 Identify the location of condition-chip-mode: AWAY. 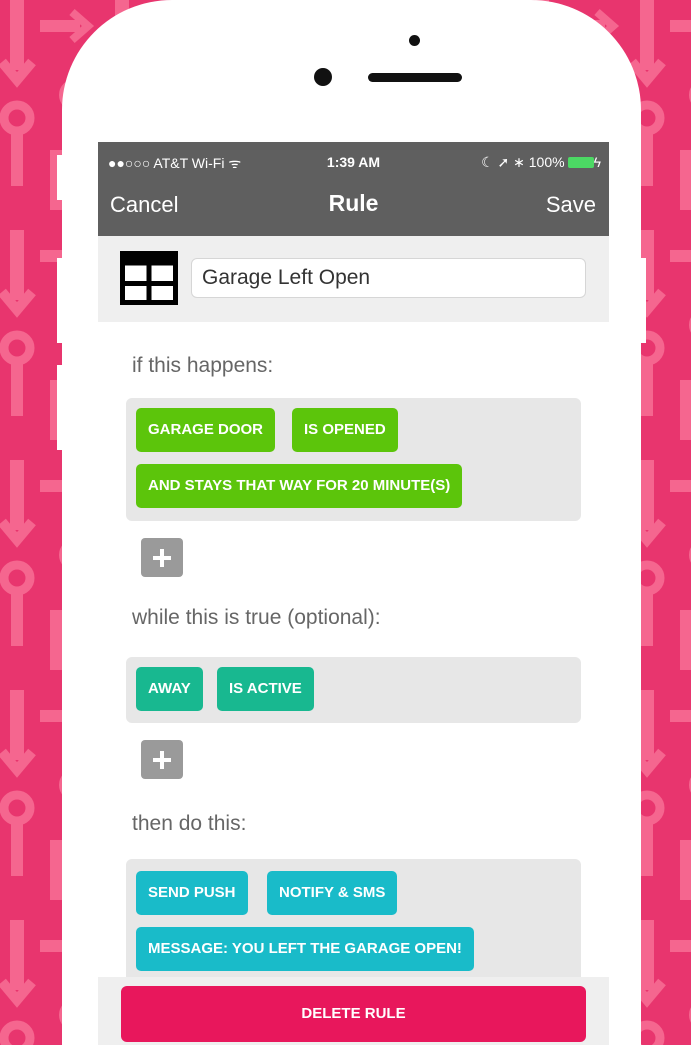
(169, 689).